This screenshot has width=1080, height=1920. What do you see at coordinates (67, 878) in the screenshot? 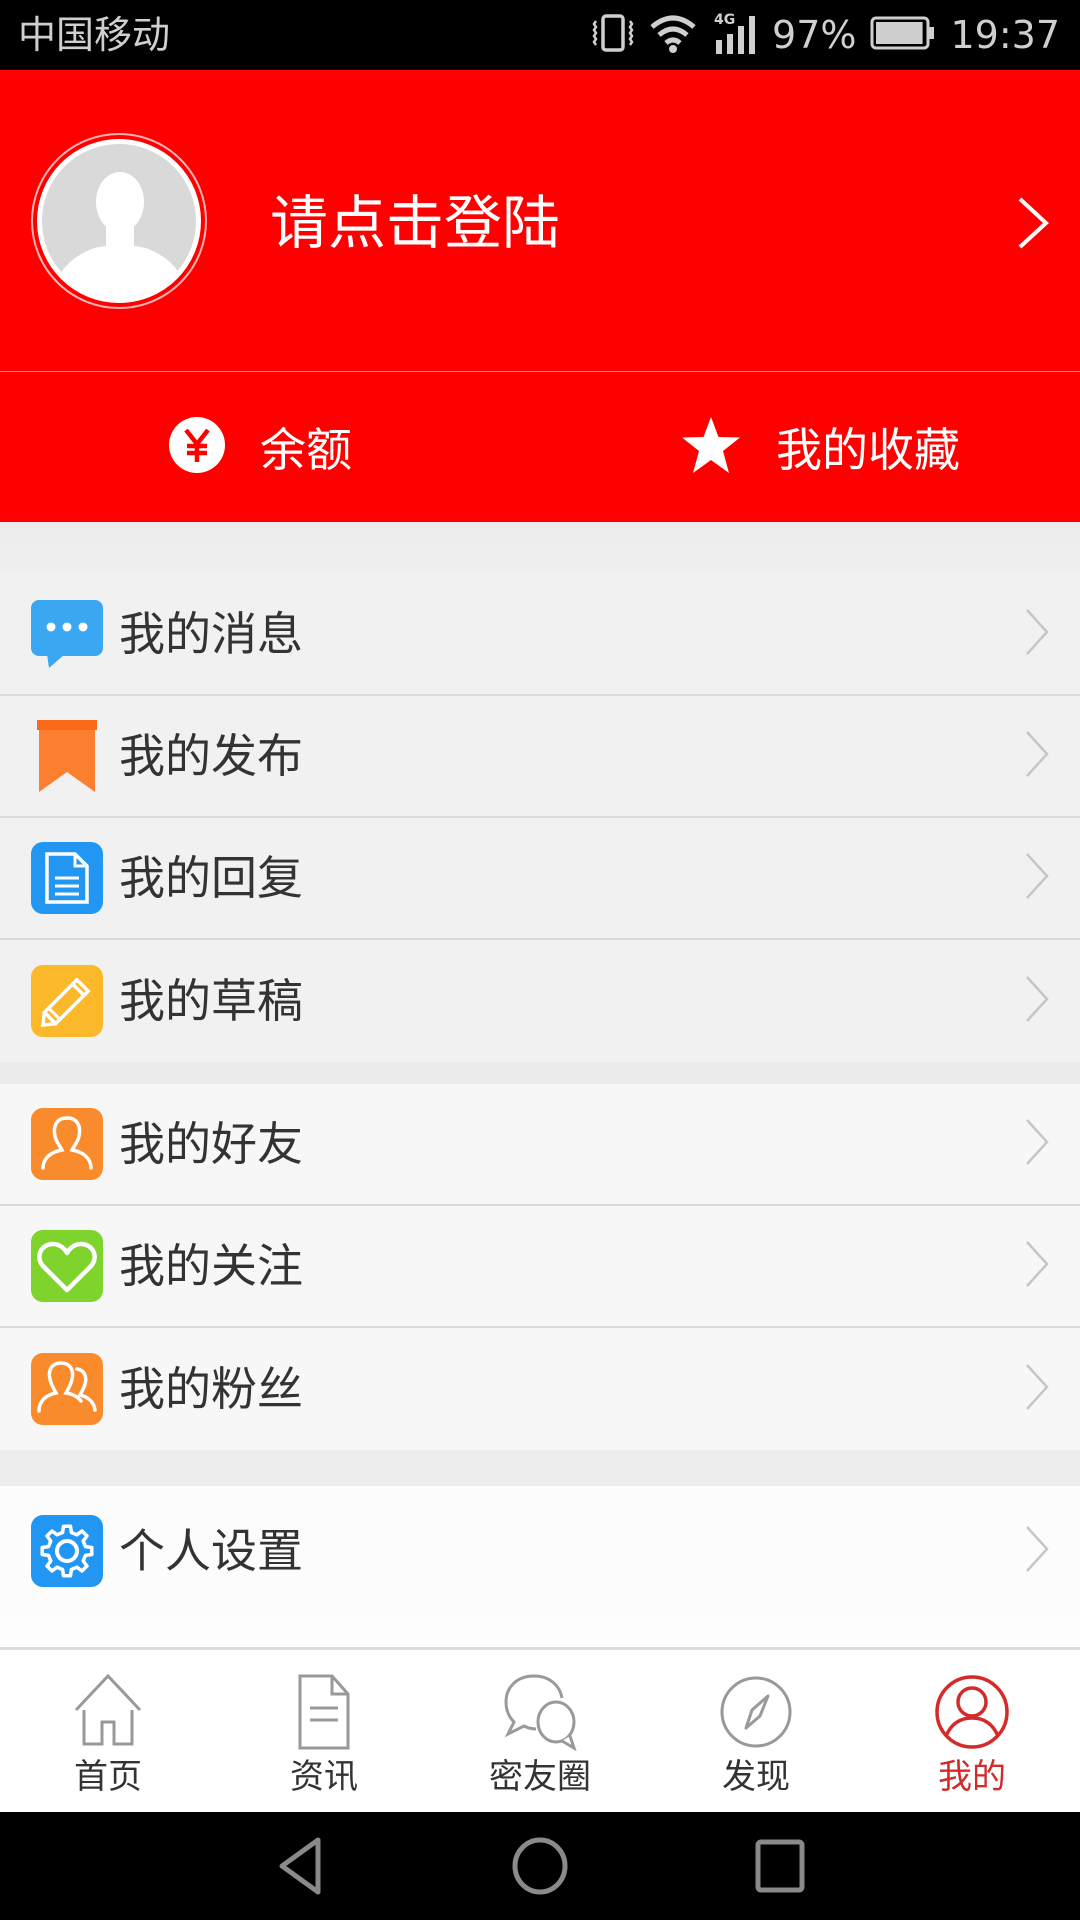
I see `document-icon` at bounding box center [67, 878].